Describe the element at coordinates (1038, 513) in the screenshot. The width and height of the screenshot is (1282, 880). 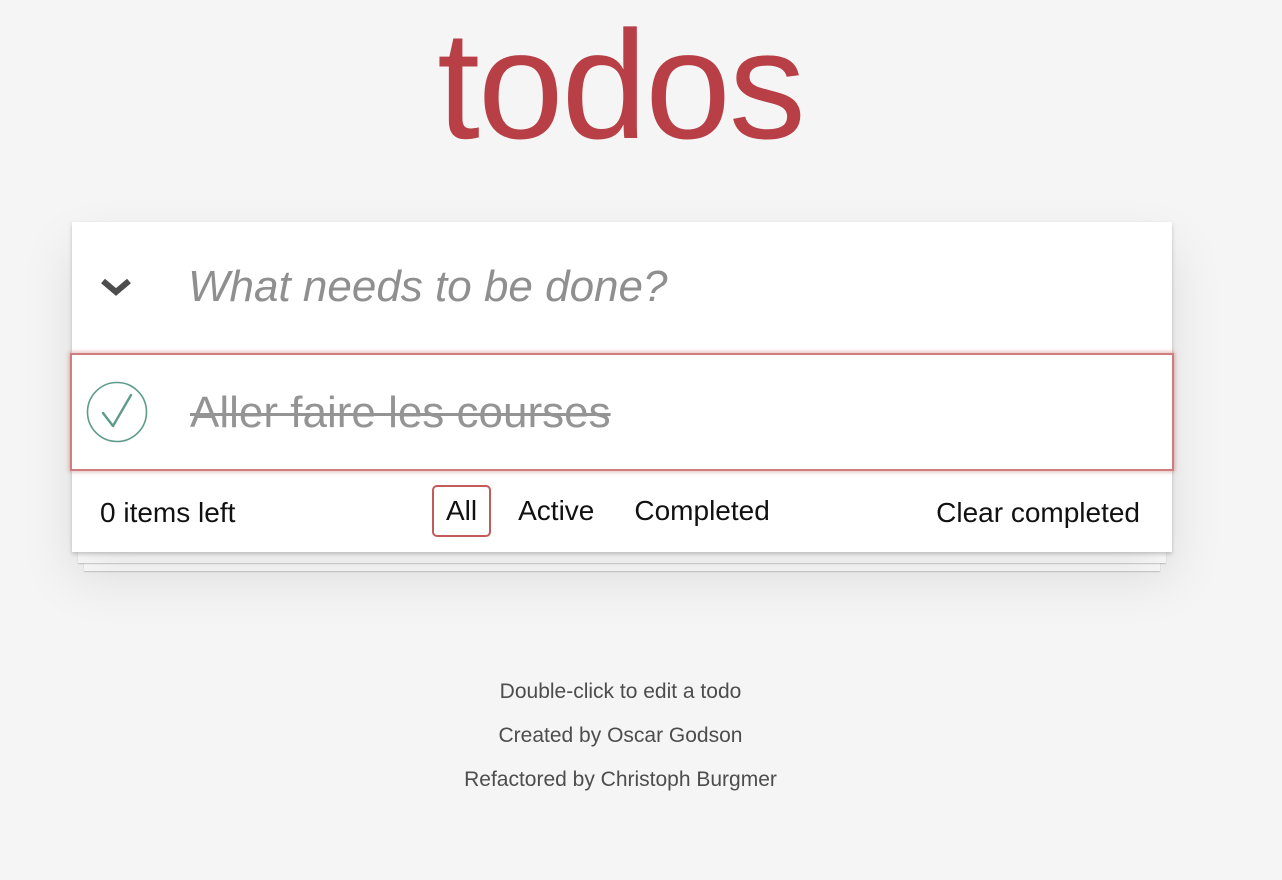
I see `clear-completed-button: Clear completed` at that location.